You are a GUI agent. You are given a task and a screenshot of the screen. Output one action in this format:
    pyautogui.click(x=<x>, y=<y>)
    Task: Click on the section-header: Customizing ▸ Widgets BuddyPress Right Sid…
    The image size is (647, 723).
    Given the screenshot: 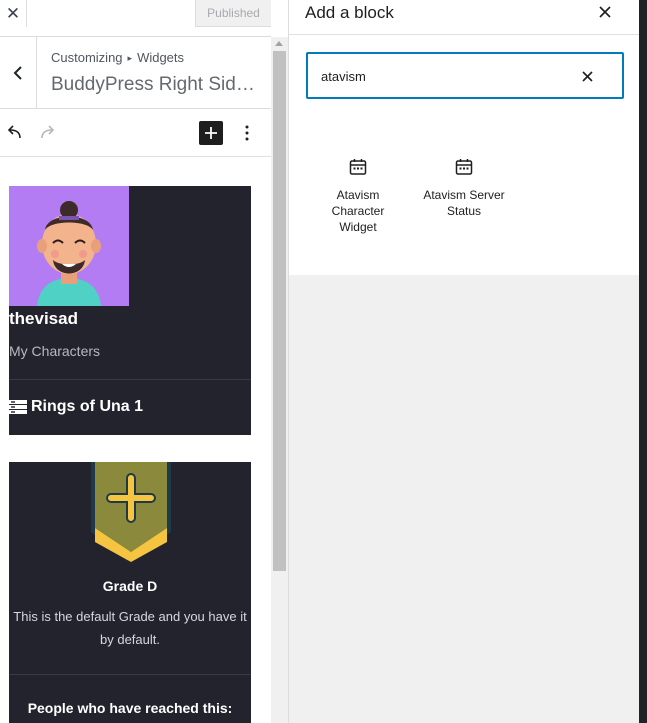 What is the action you would take?
    pyautogui.click(x=135, y=73)
    